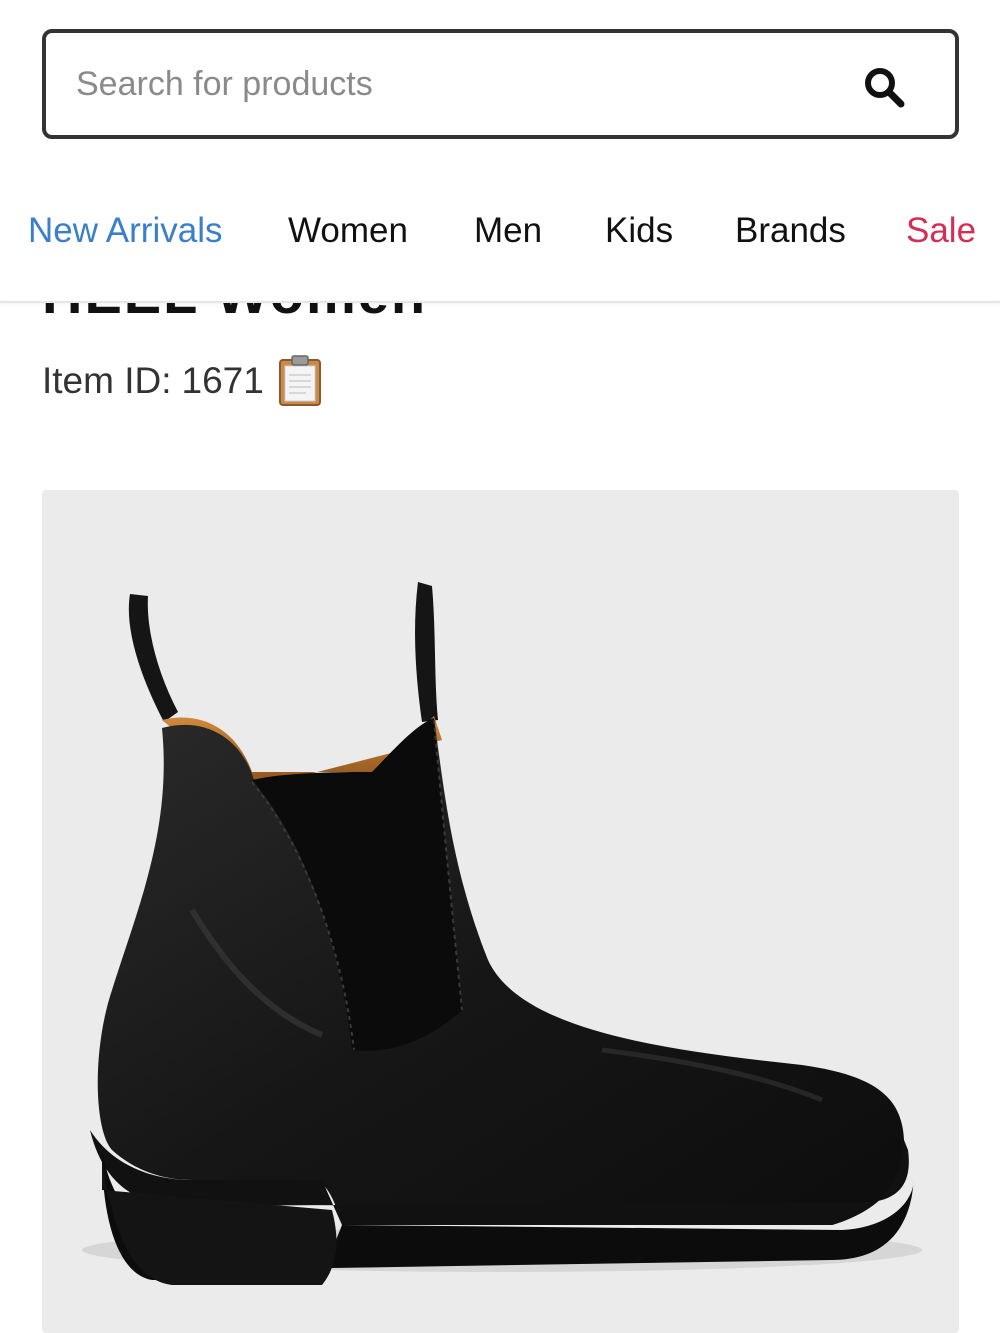 The height and width of the screenshot is (1333, 1000). What do you see at coordinates (508, 231) in the screenshot?
I see `nav-item-men: Men` at bounding box center [508, 231].